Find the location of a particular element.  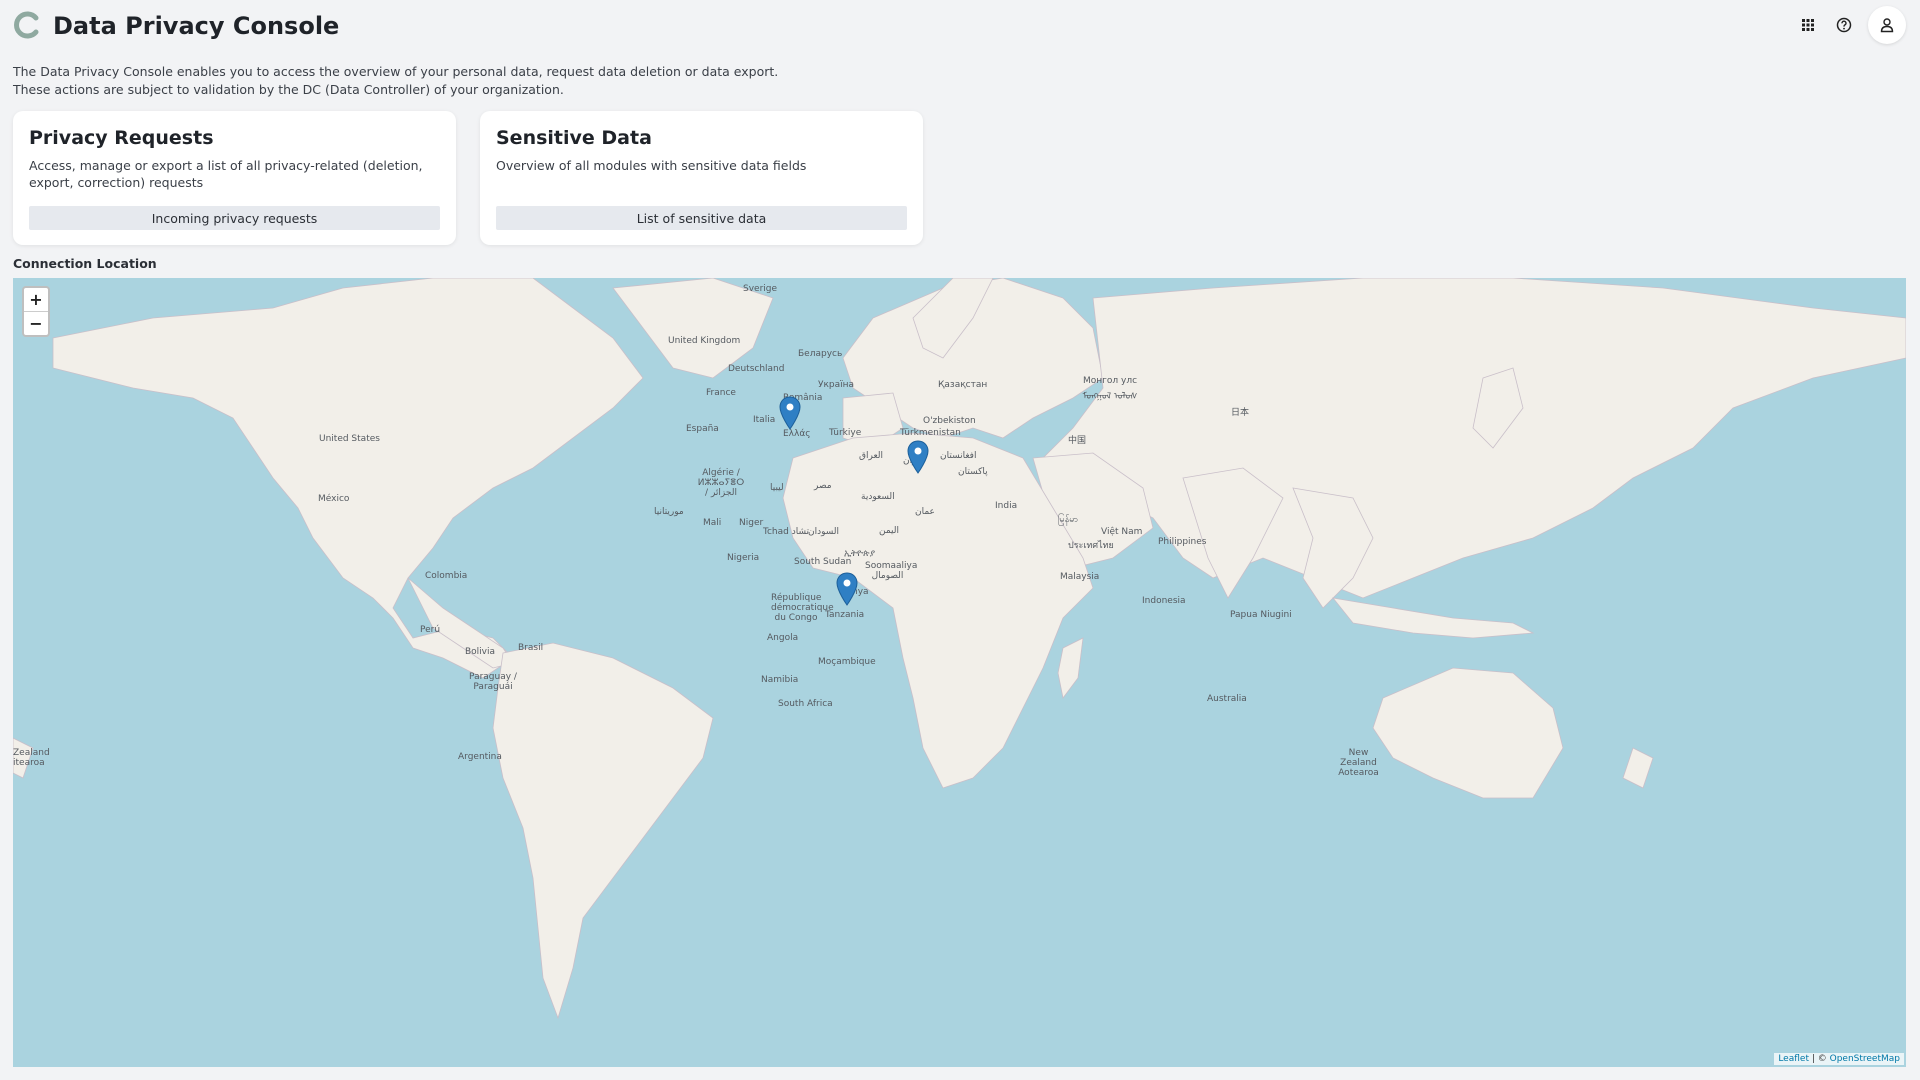

map-label-myanmar: မြန်မာ is located at coordinates (1068, 520).